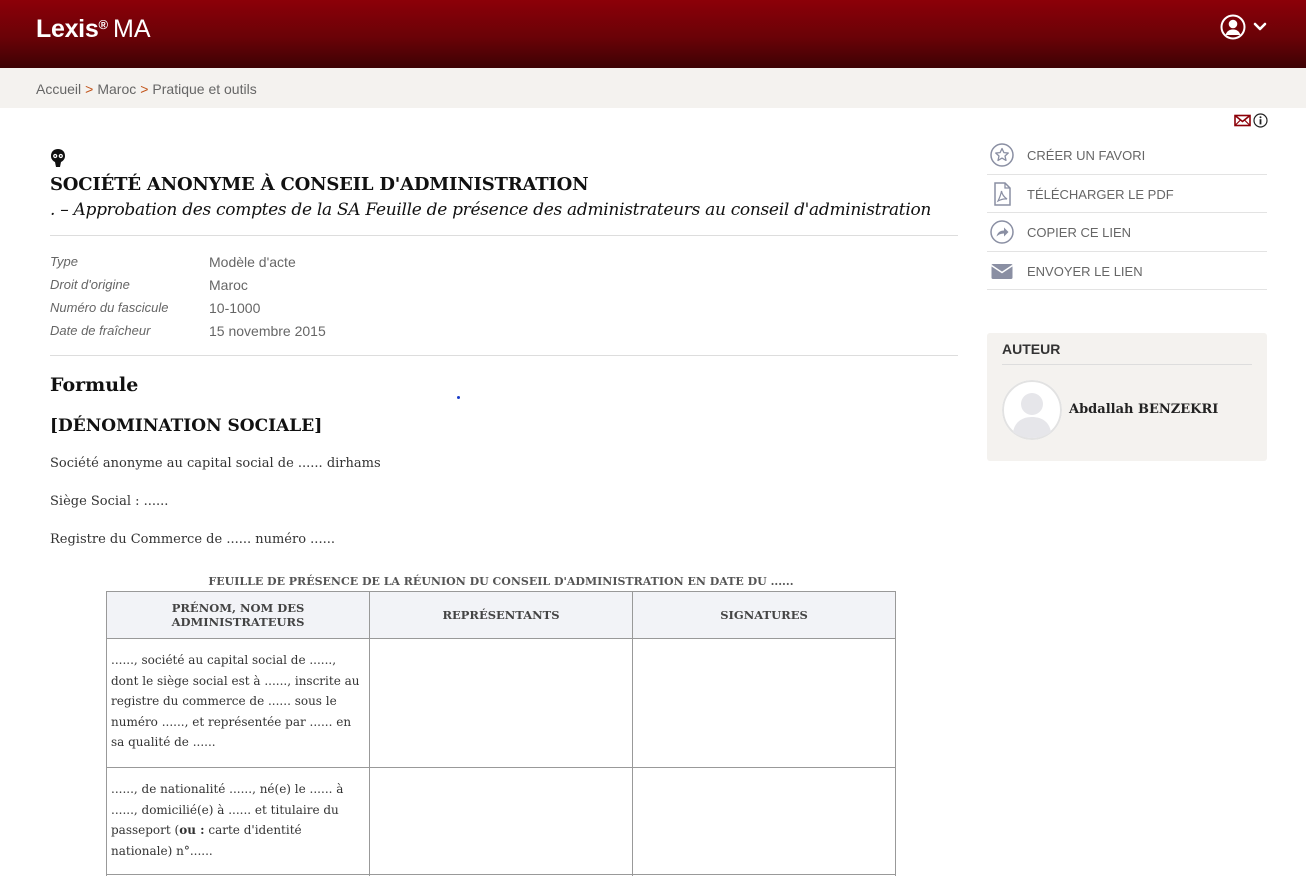  I want to click on envelope-icon, so click(1002, 271).